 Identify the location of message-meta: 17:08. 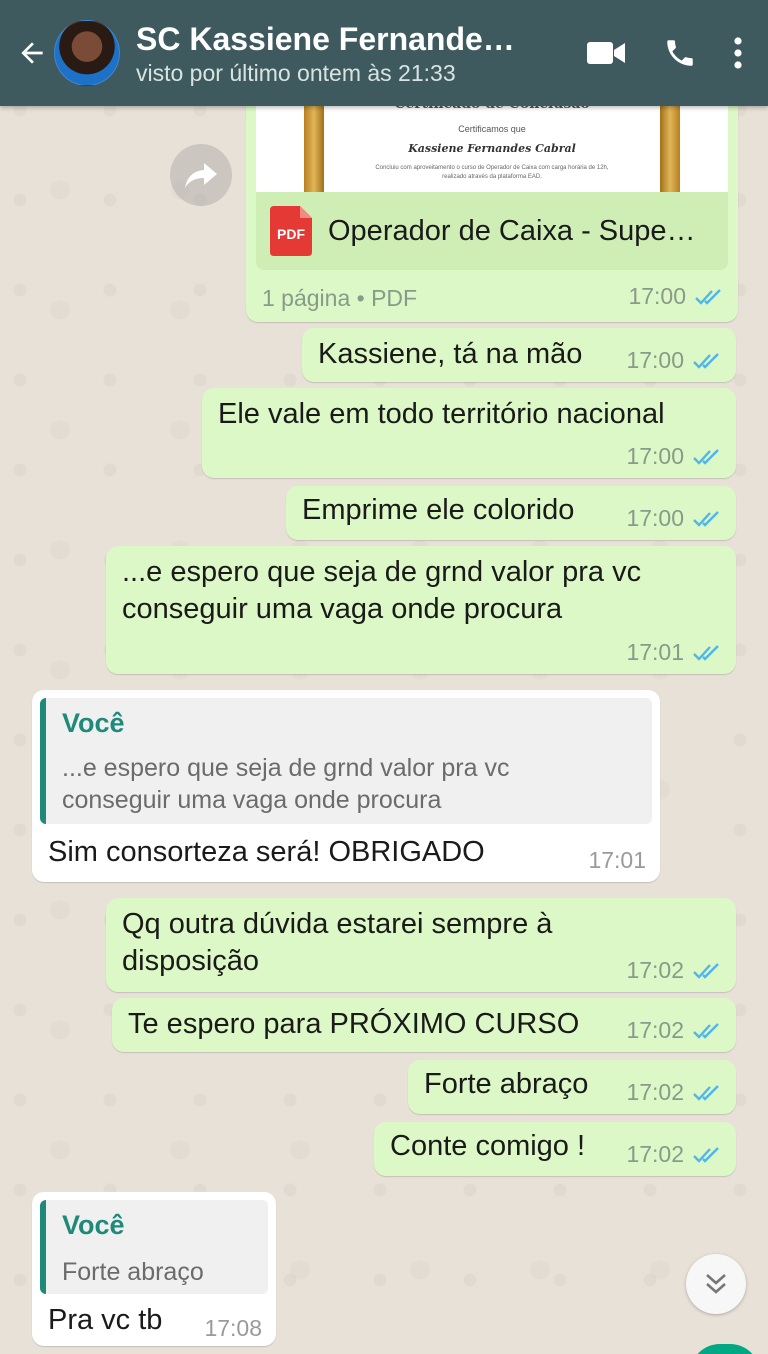
(233, 1328).